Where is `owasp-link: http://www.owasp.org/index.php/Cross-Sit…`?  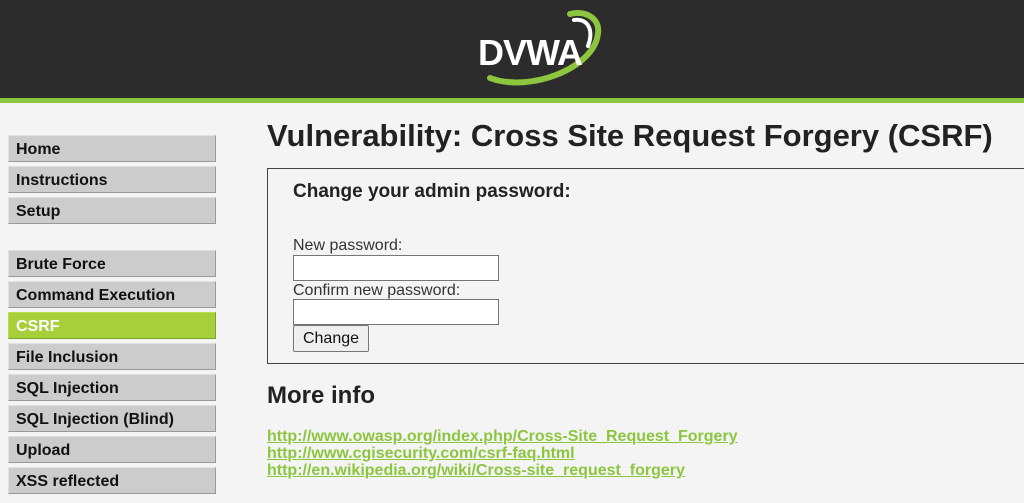
owasp-link: http://www.owasp.org/index.php/Cross-Sit… is located at coordinates (502, 436).